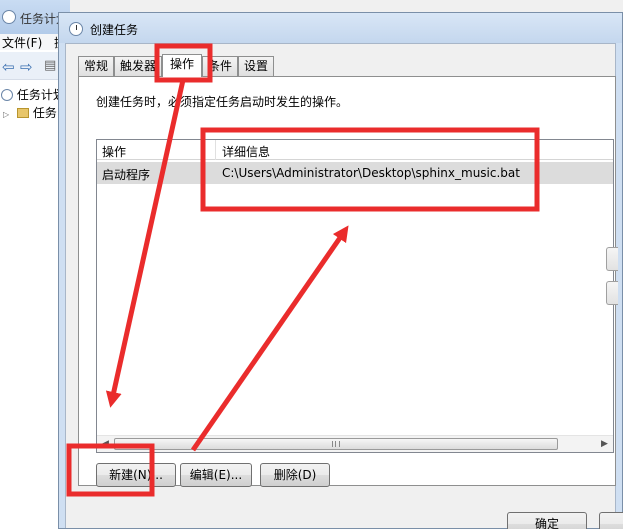 The image size is (623, 529). I want to click on back-arrow-icon: ⇦, so click(8, 67).